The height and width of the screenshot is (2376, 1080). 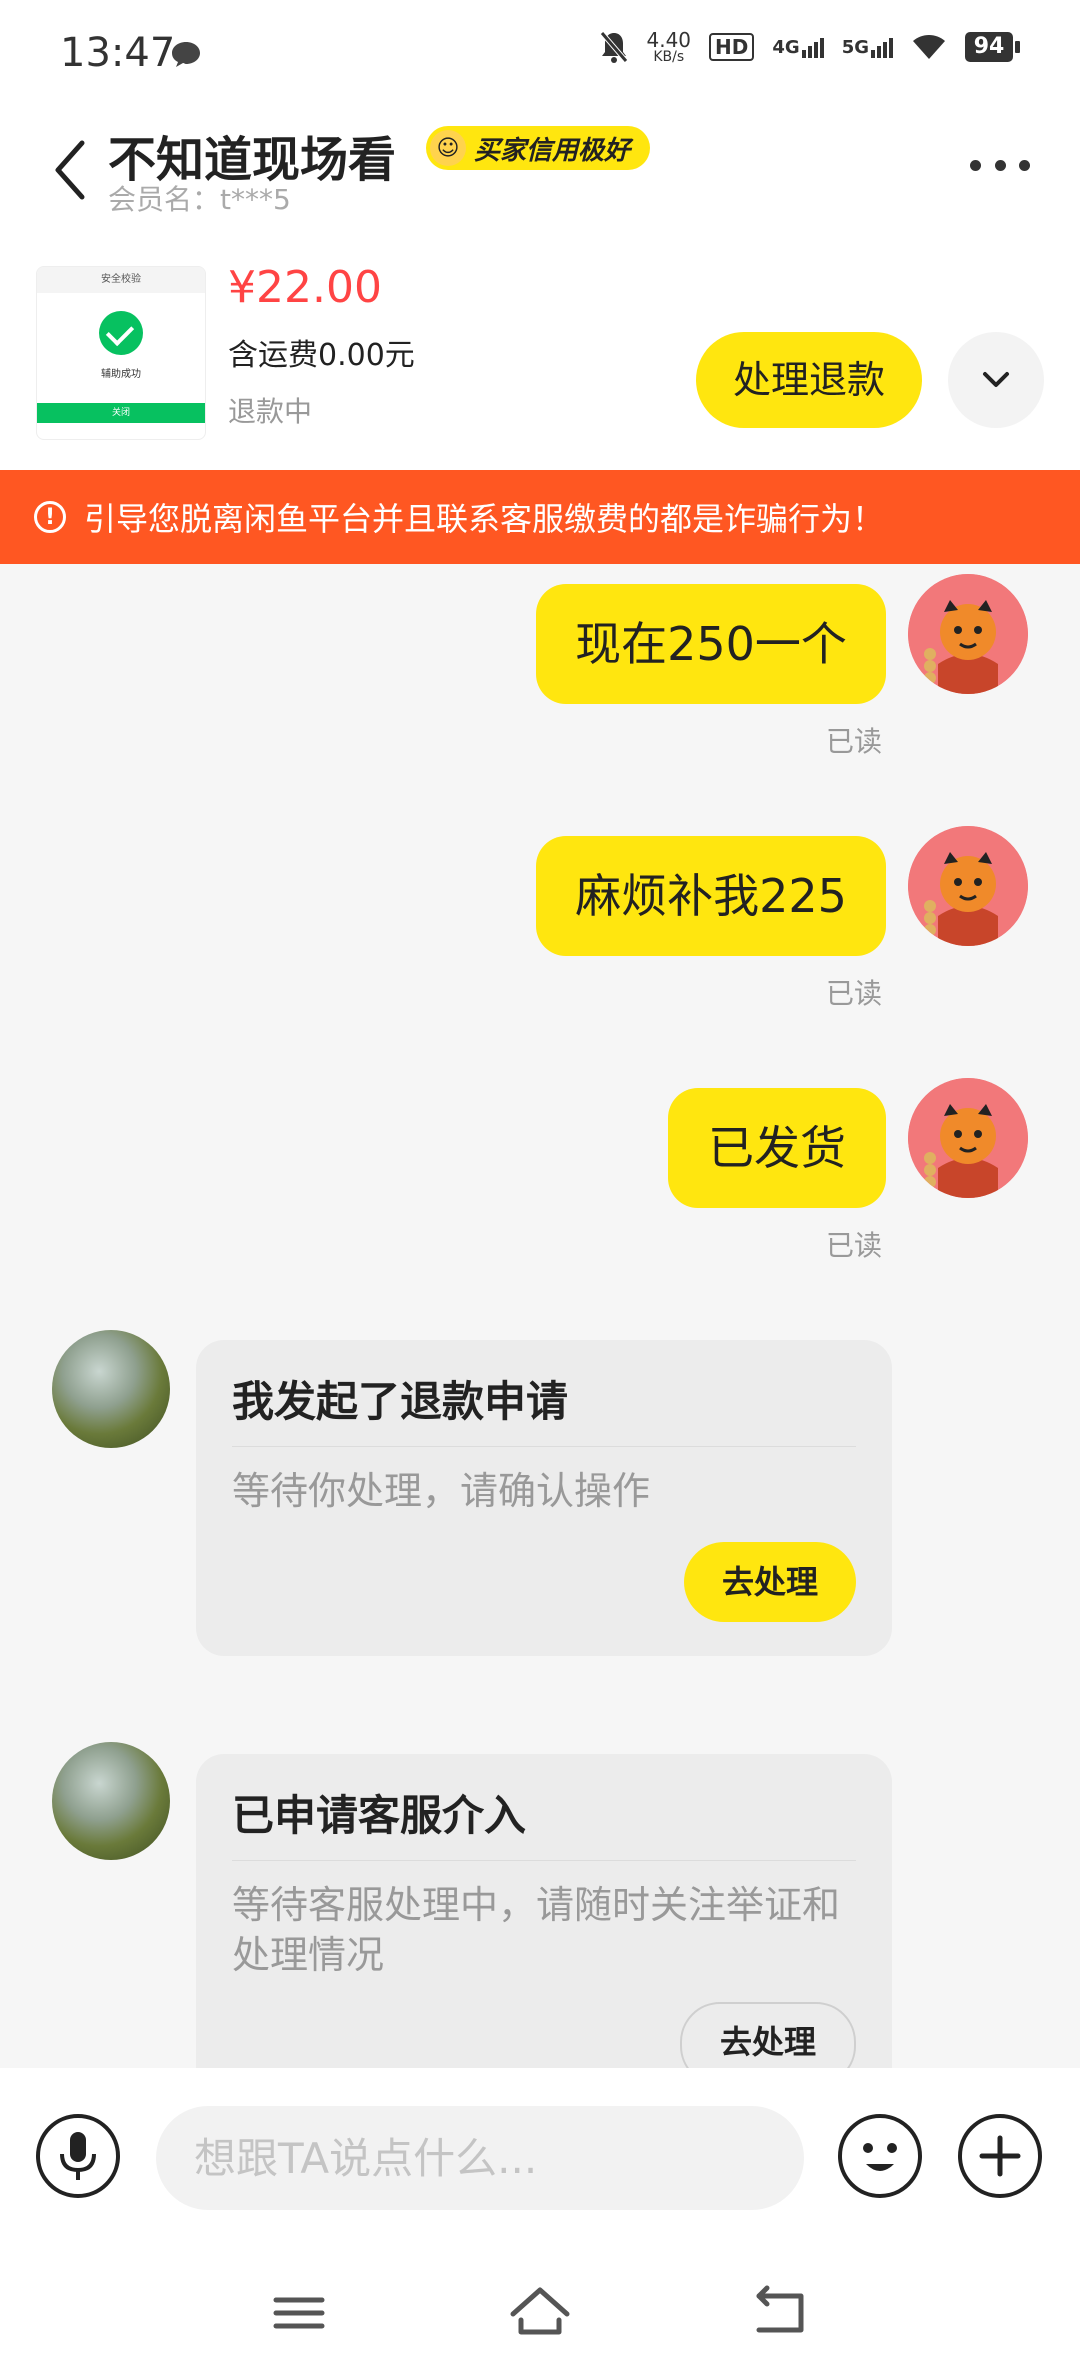 What do you see at coordinates (711, 896) in the screenshot?
I see `message-bubble: 麻烦补我225` at bounding box center [711, 896].